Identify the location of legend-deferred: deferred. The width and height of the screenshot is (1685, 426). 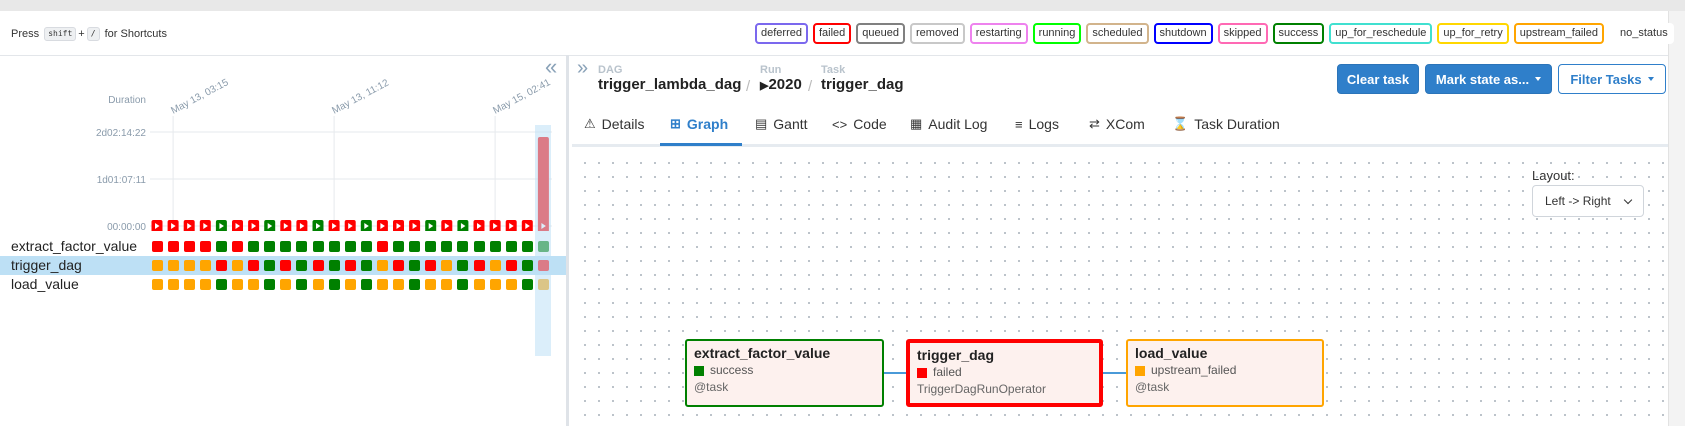
(781, 33).